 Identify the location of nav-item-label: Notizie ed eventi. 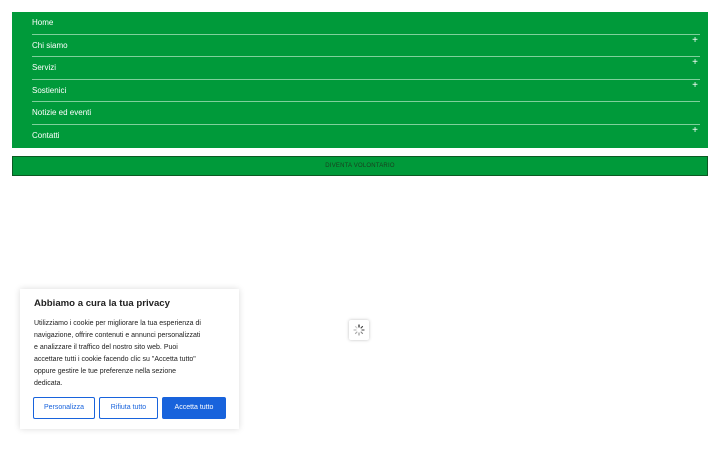
(62, 113).